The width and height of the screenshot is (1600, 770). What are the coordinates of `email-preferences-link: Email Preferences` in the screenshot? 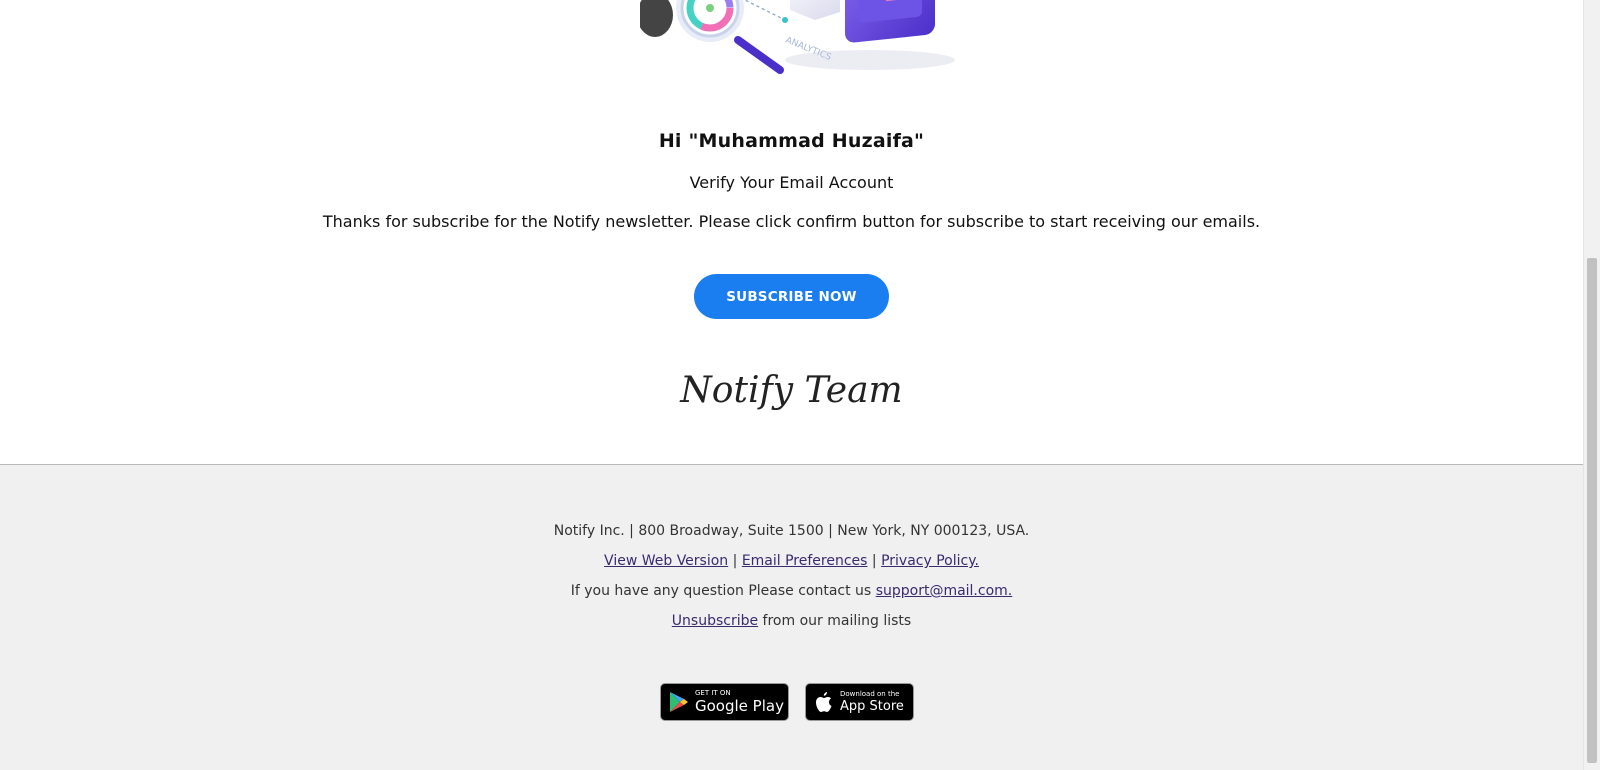 It's located at (805, 561).